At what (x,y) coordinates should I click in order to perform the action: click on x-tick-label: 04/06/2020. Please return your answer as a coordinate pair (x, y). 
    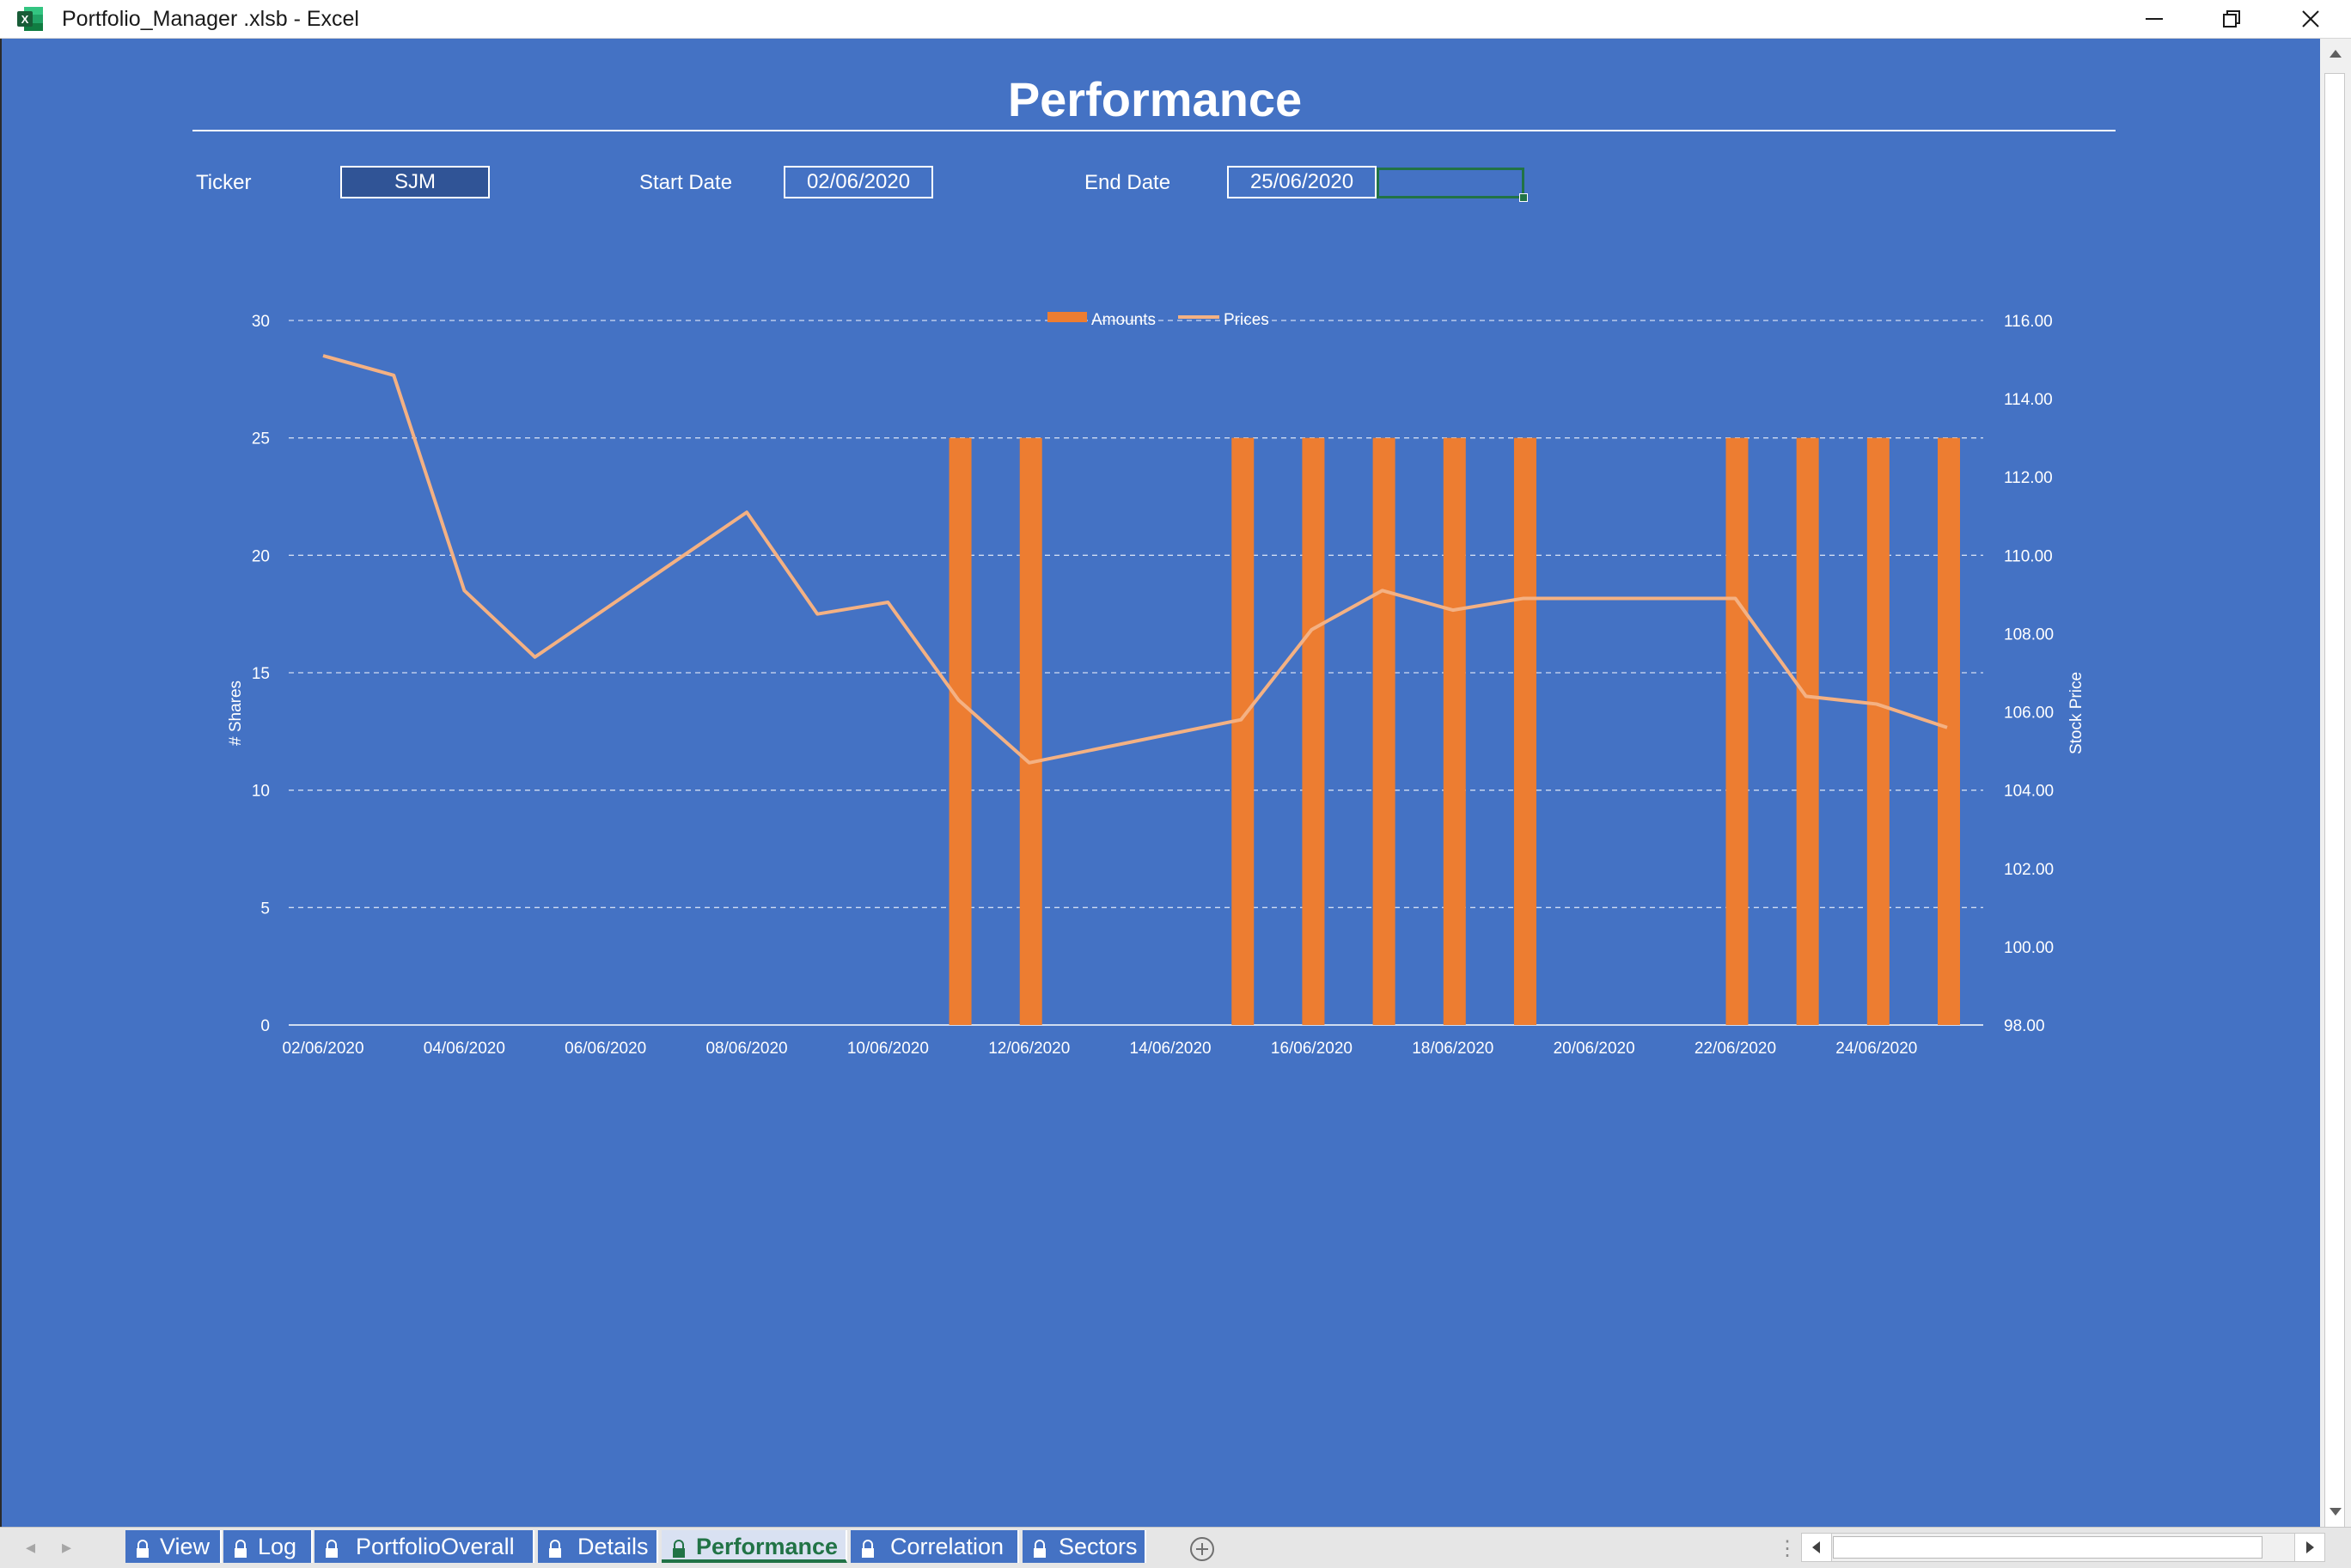
    Looking at the image, I should click on (464, 1049).